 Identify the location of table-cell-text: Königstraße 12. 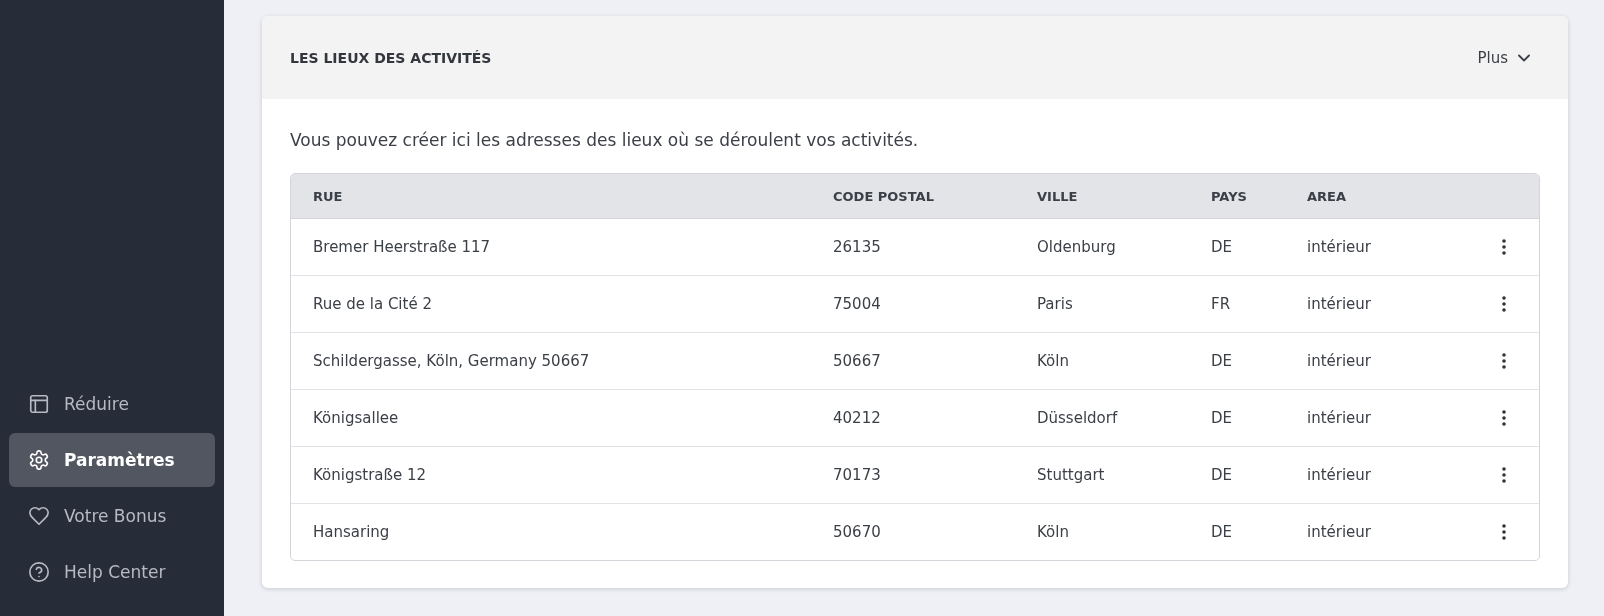
(370, 475).